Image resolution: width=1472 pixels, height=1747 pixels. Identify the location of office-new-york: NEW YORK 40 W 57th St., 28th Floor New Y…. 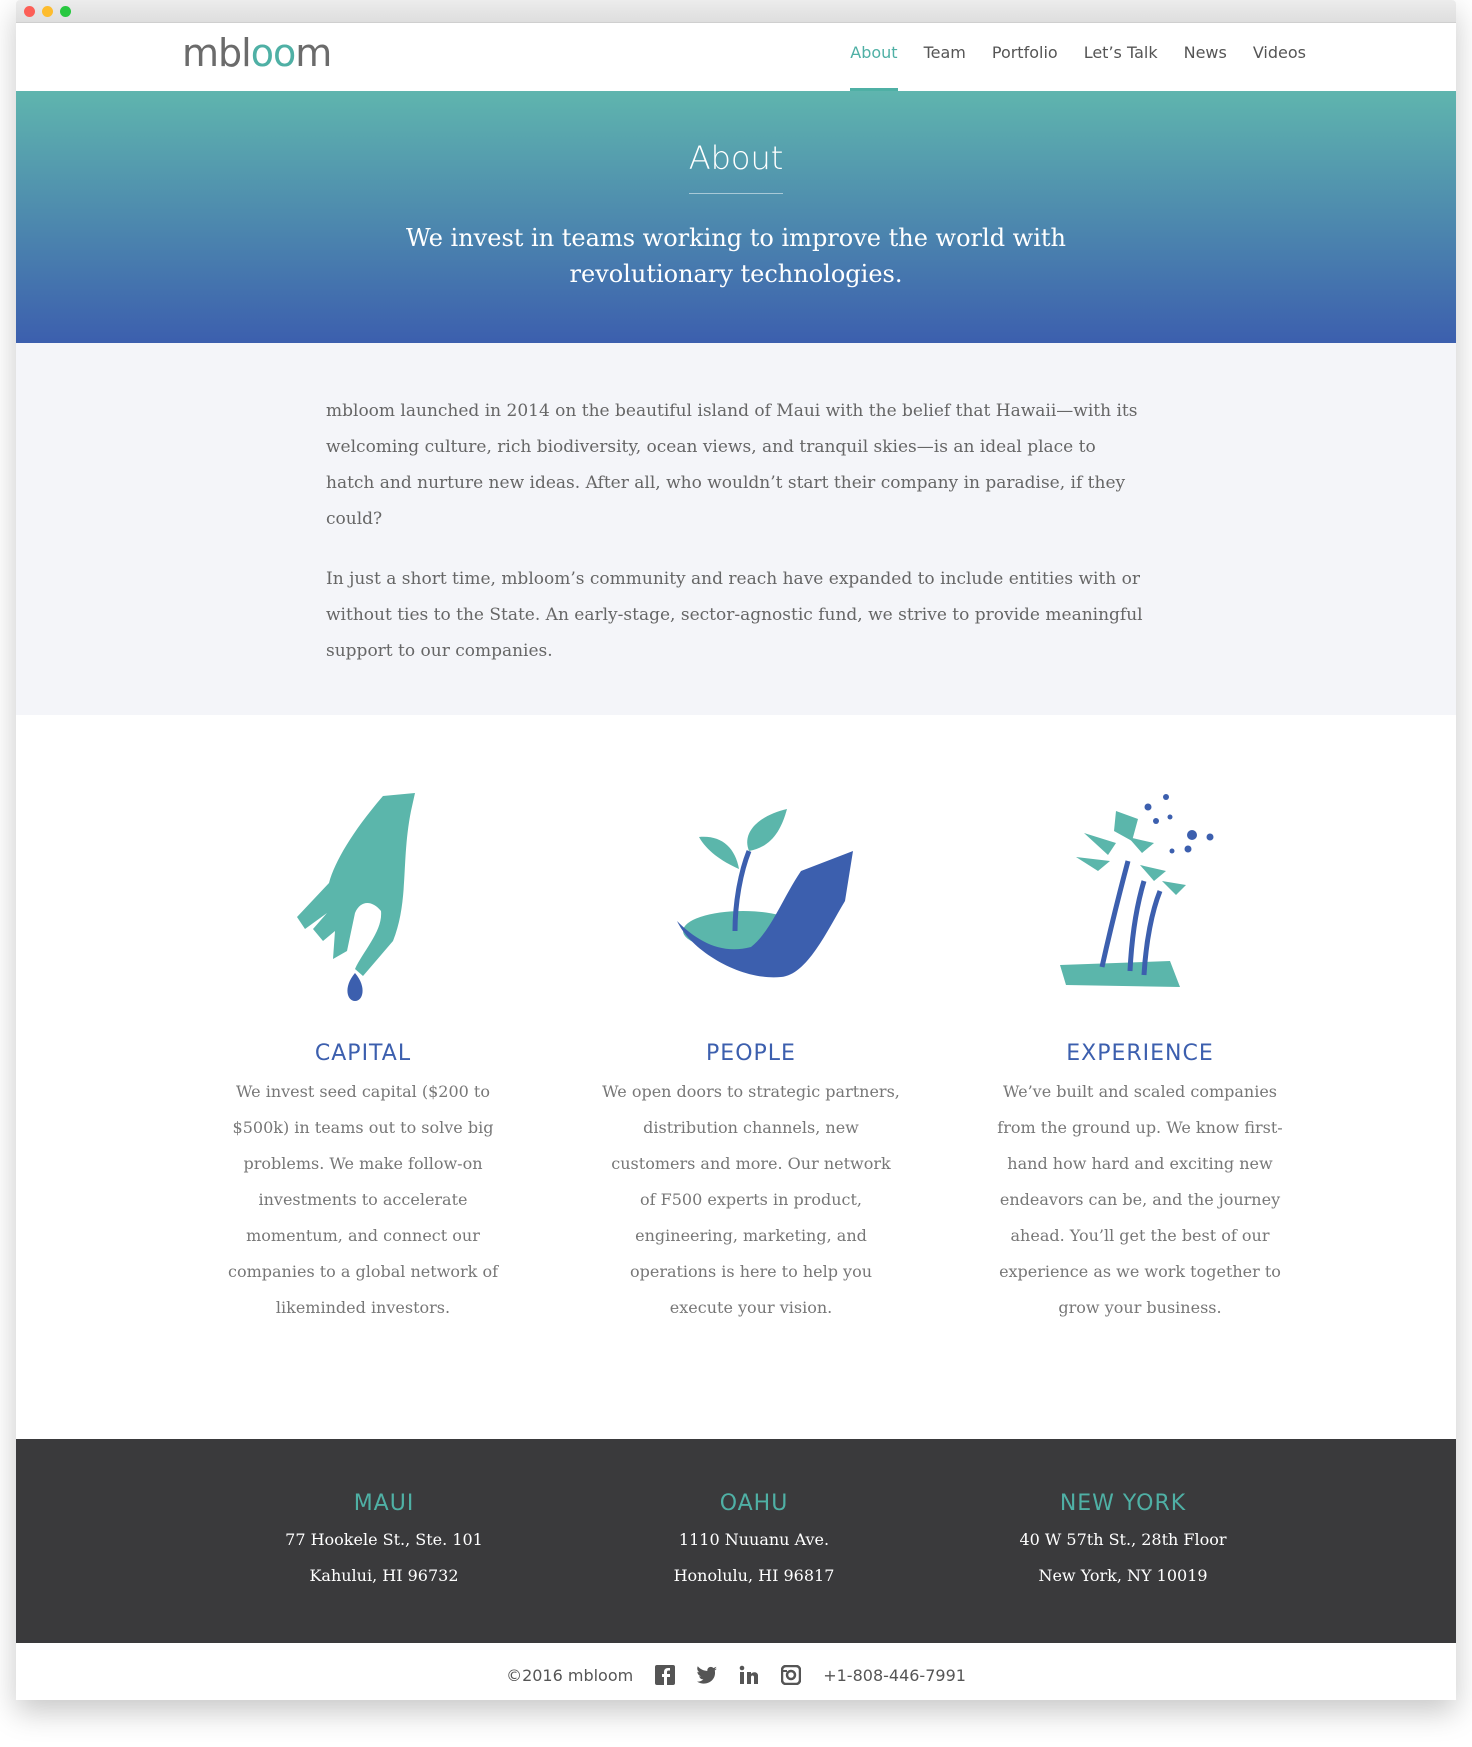
(1123, 1542).